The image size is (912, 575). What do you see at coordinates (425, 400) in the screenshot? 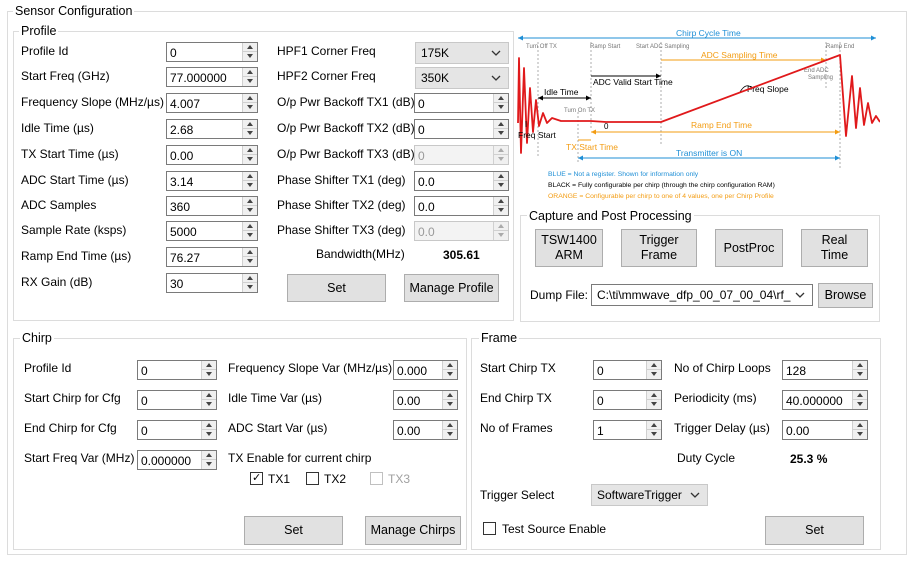
I see `idle-time-var-input: 0.00` at bounding box center [425, 400].